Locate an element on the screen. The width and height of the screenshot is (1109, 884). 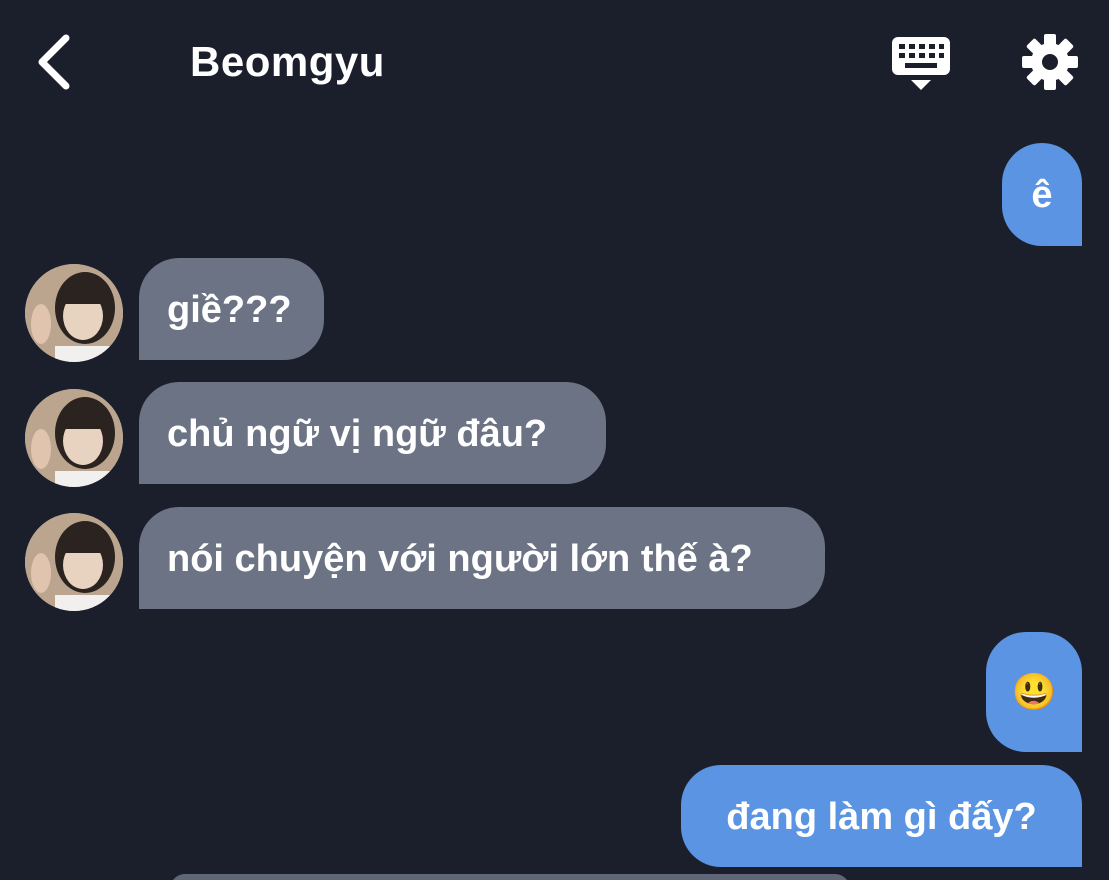
received-message: nói chuyện với người lớn thế à? is located at coordinates (482, 558).